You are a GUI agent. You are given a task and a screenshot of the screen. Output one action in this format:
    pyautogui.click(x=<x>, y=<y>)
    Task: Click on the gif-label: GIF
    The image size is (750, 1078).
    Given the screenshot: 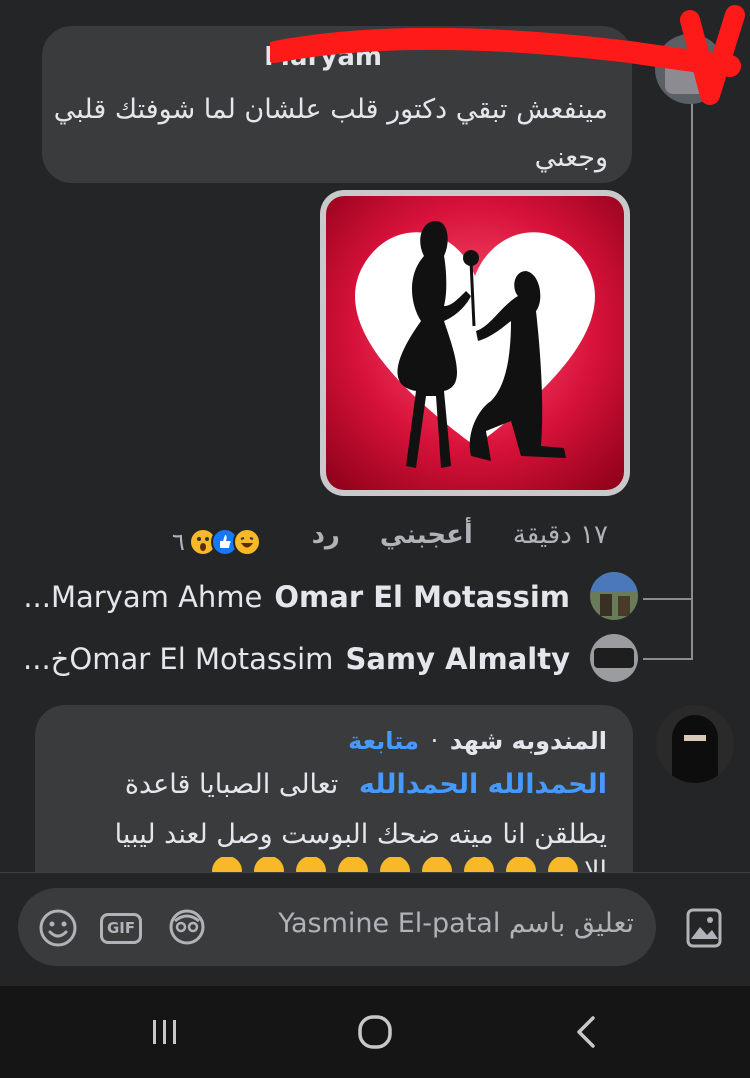 What is the action you would take?
    pyautogui.click(x=121, y=928)
    